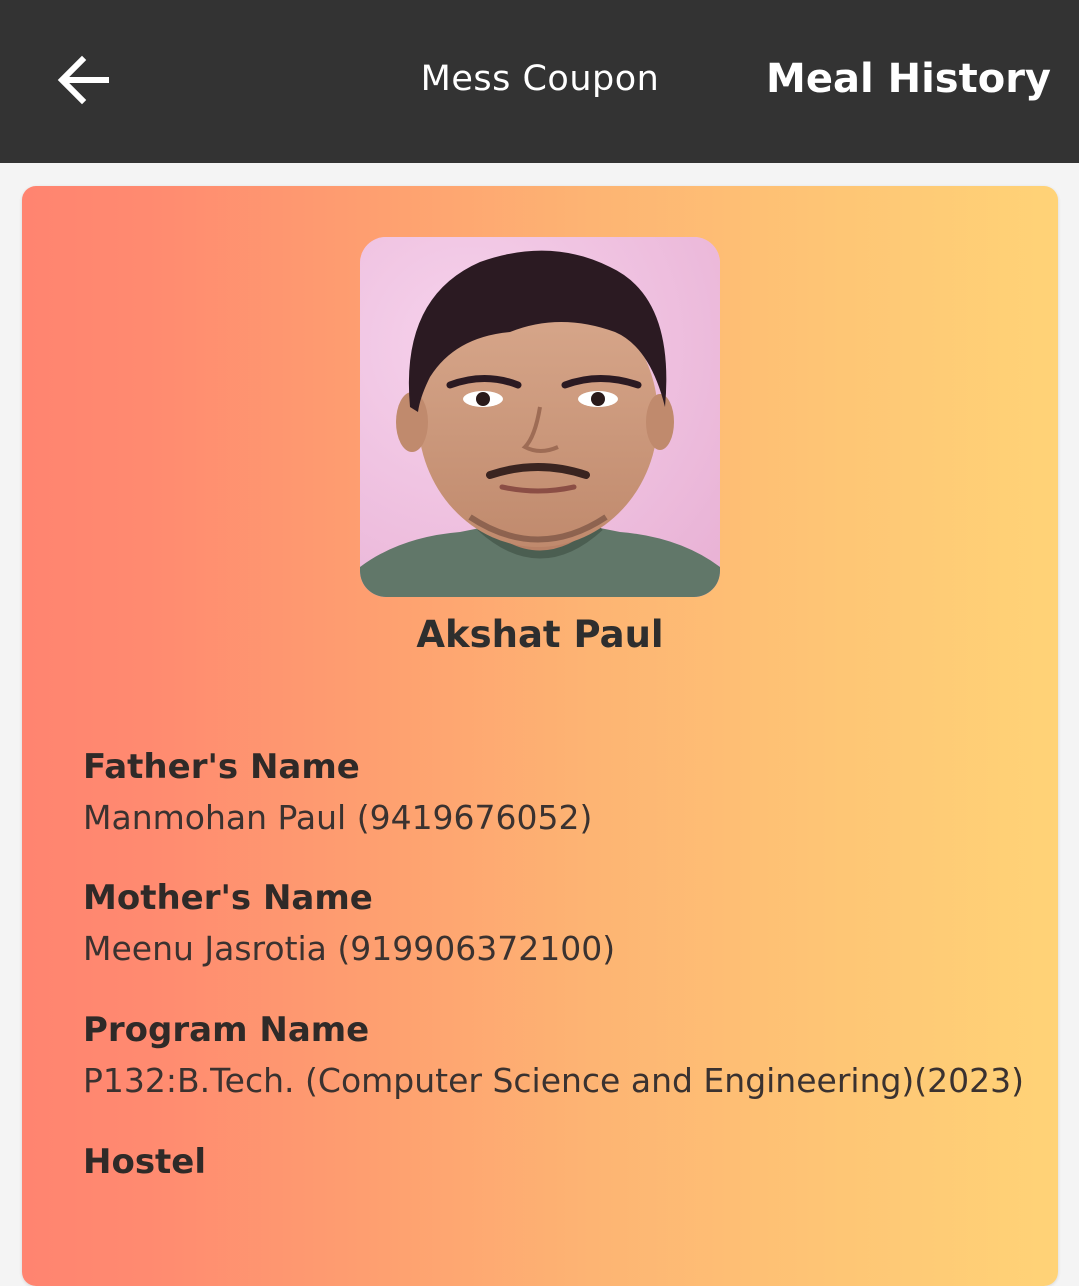 This screenshot has width=1079, height=1286. What do you see at coordinates (338, 817) in the screenshot?
I see `fathers-name-value: Manmohan Paul (9419676052)` at bounding box center [338, 817].